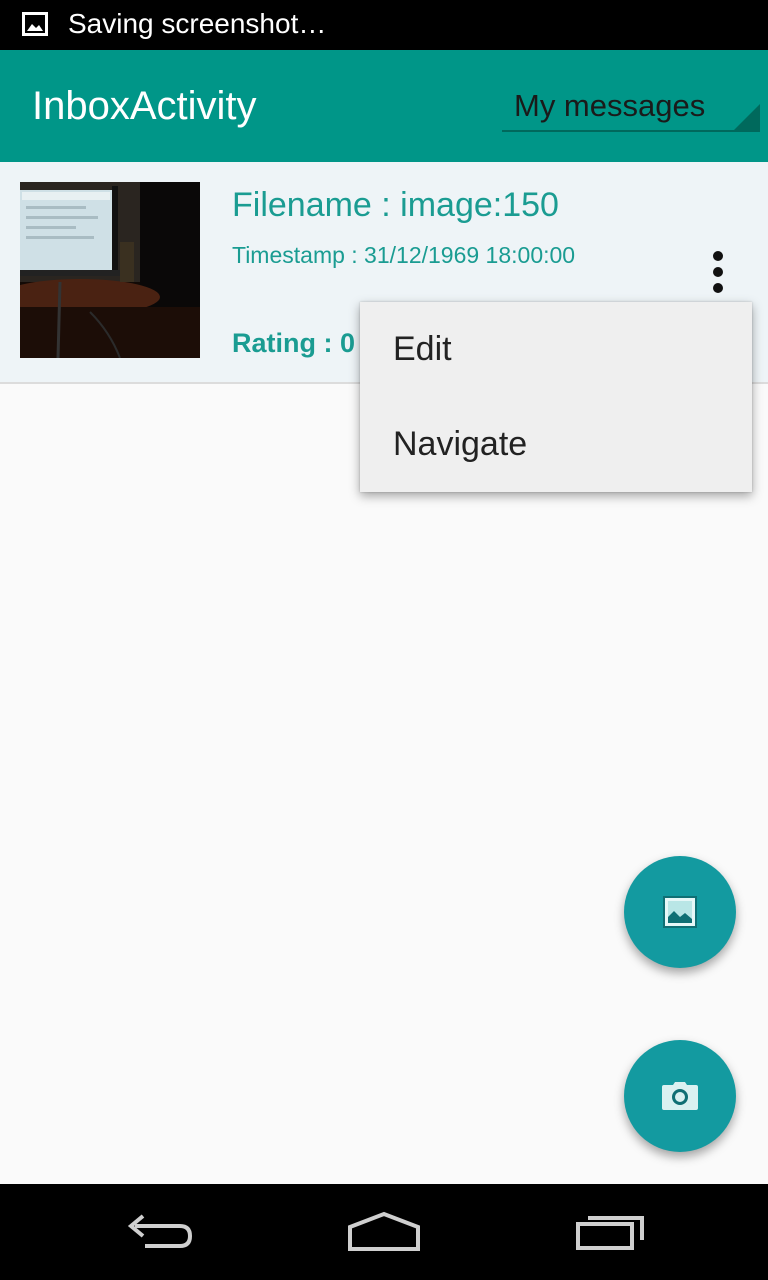 Image resolution: width=768 pixels, height=1280 pixels. I want to click on gallery-icon, so click(680, 912).